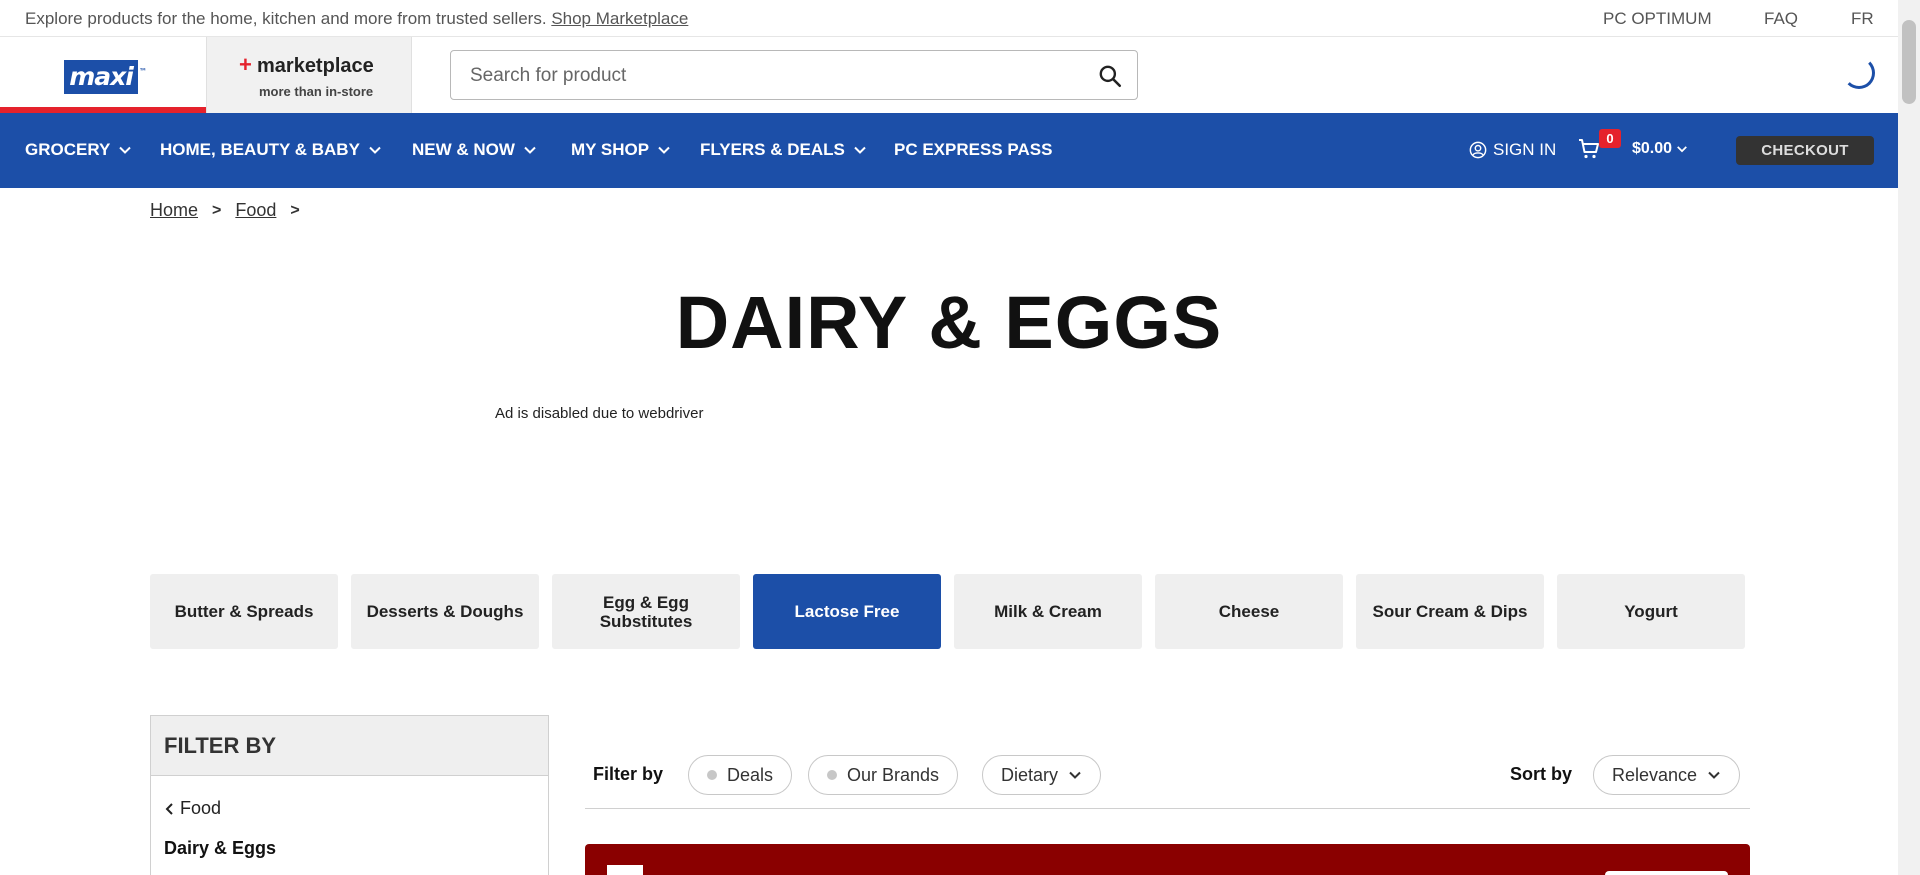 This screenshot has width=1920, height=875. Describe the element at coordinates (1909, 62) in the screenshot. I see `scrollbar-thumb` at that location.